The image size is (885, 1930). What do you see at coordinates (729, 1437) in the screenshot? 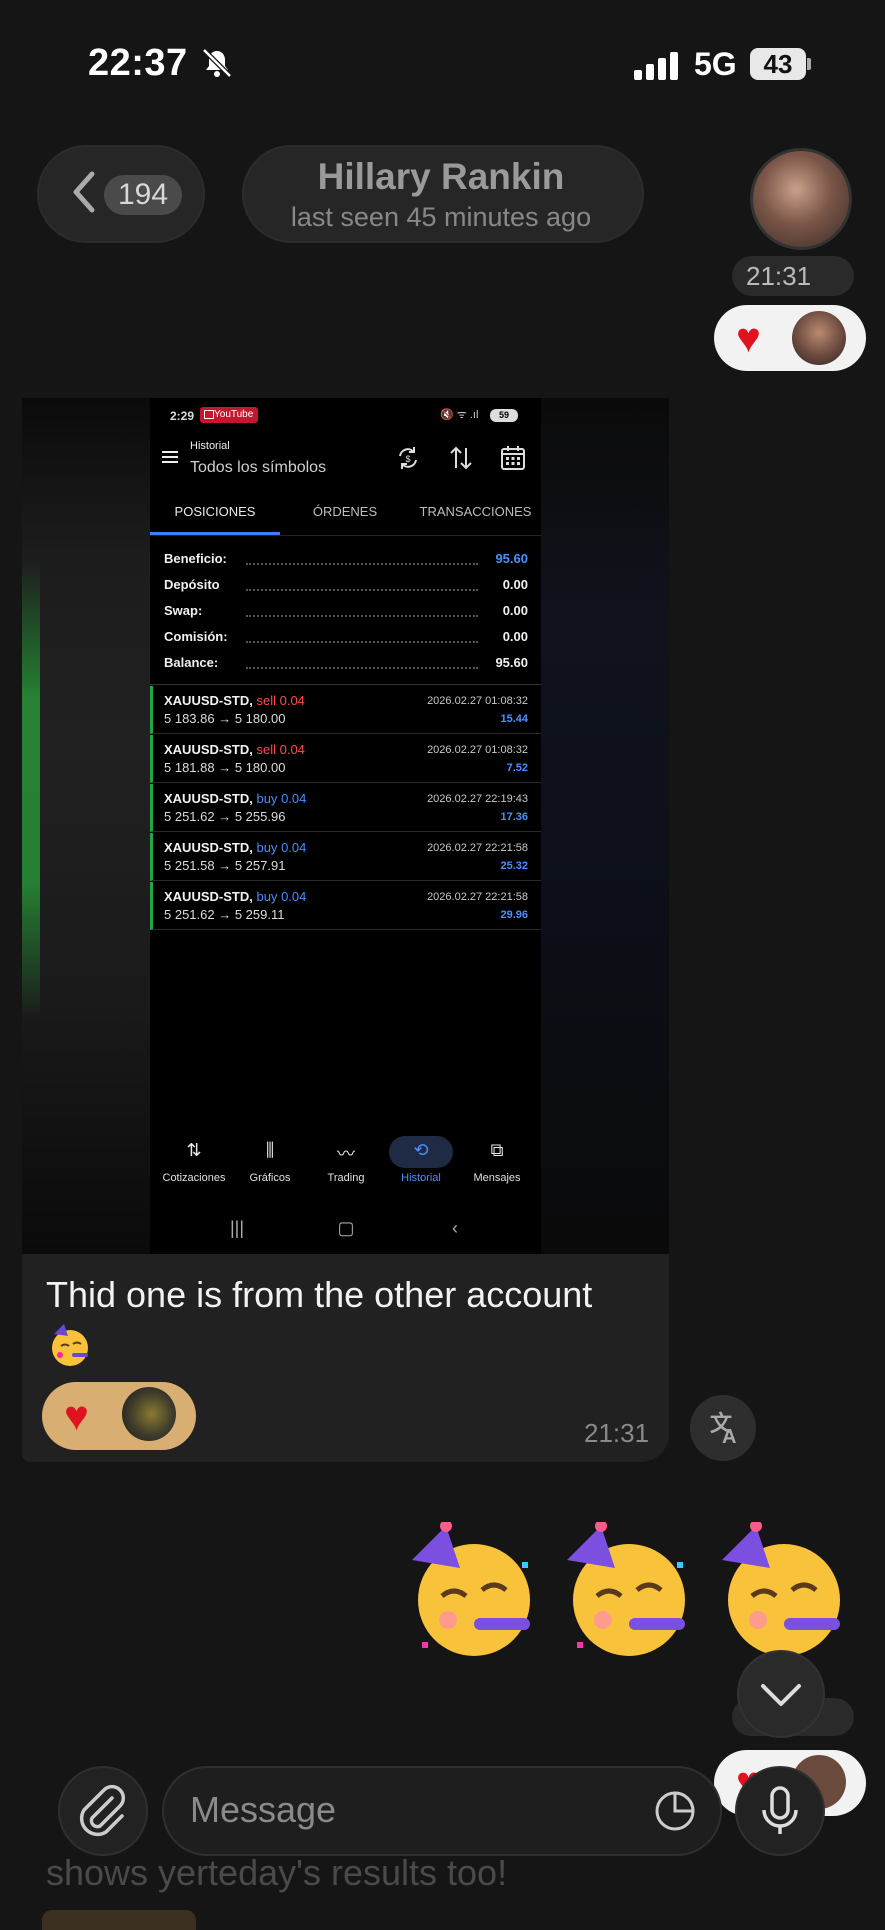
I see `svg-text: A` at bounding box center [729, 1437].